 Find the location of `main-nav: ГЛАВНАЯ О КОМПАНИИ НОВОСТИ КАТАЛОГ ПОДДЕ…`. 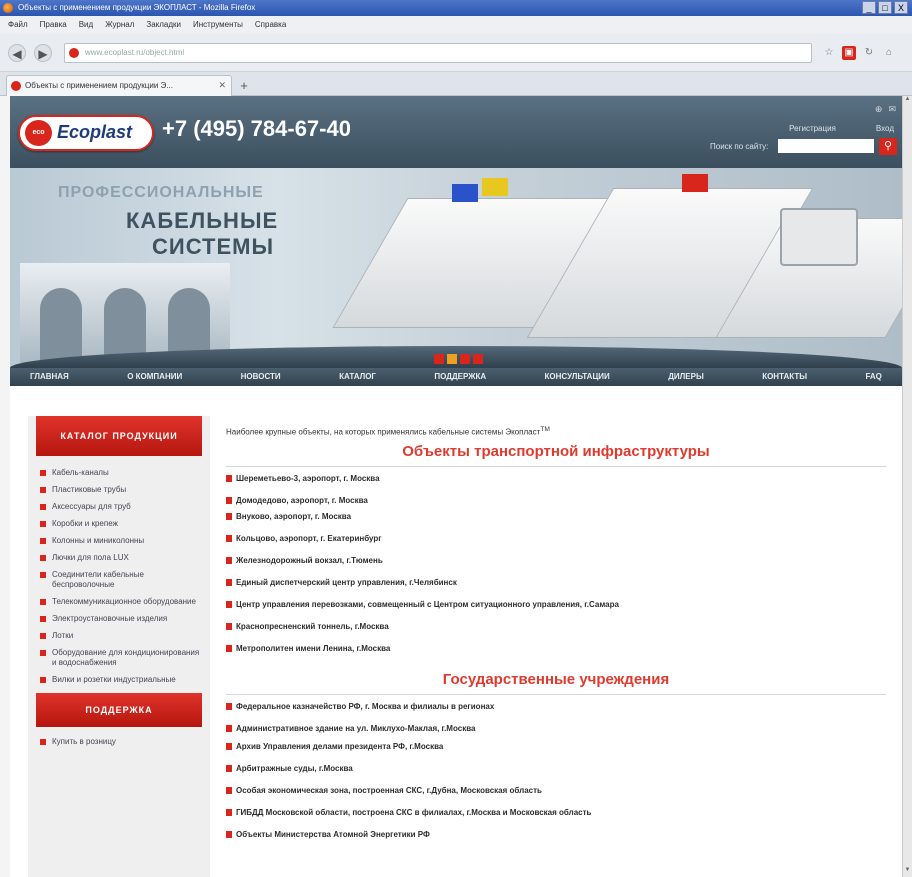

main-nav: ГЛАВНАЯ О КОМПАНИИ НОВОСТИ КАТАЛОГ ПОДДЕ… is located at coordinates (456, 377).